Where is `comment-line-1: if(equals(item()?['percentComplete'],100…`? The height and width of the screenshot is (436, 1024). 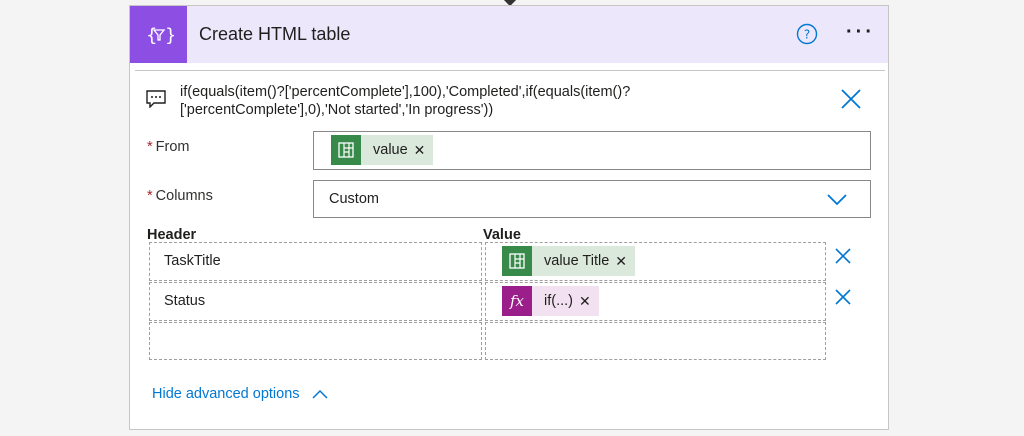 comment-line-1: if(equals(item()?['percentComplete'],100… is located at coordinates (405, 92).